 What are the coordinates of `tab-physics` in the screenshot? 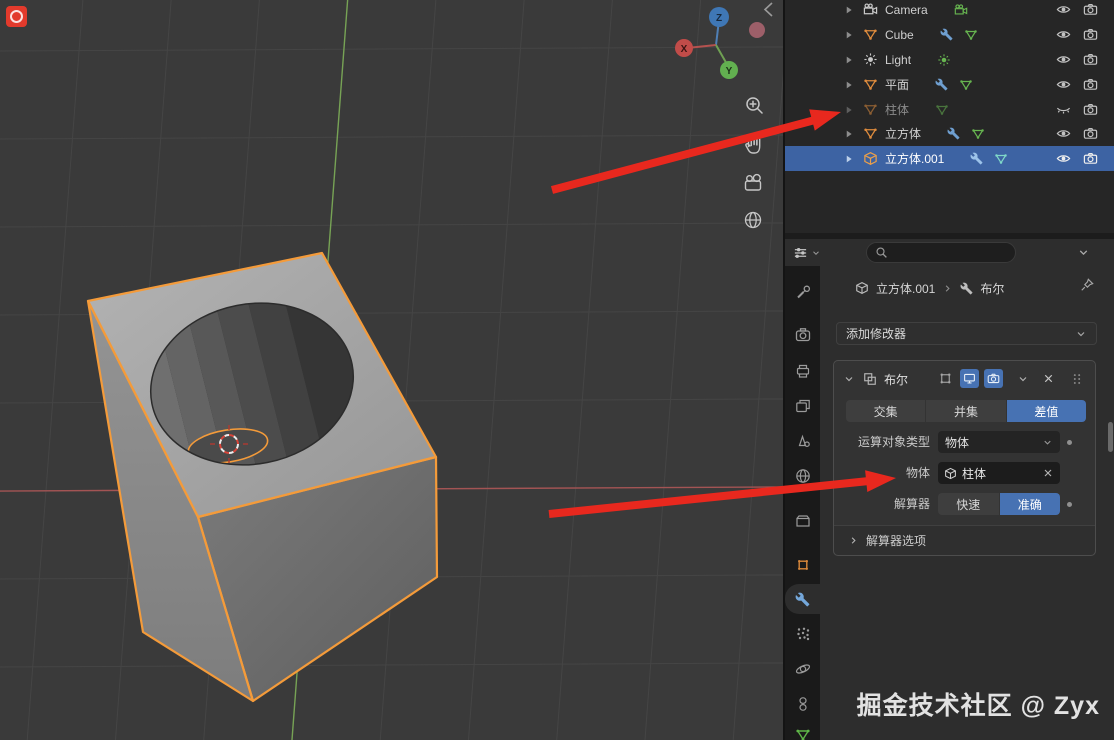 It's located at (802, 669).